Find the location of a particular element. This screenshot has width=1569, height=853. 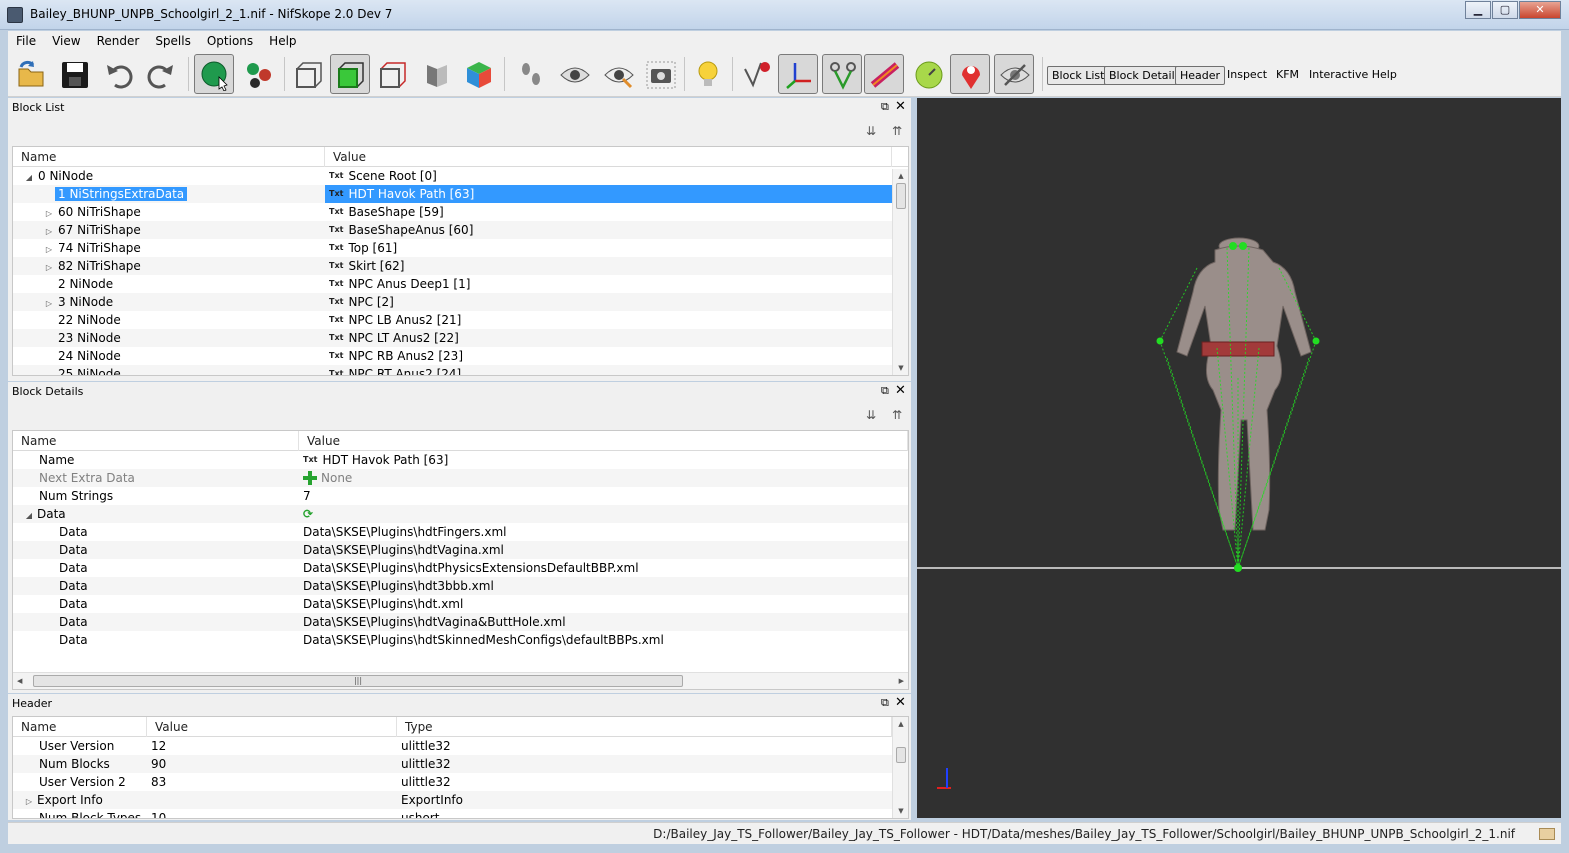

header-scrollbar: ▲ ▼ is located at coordinates (900, 767).